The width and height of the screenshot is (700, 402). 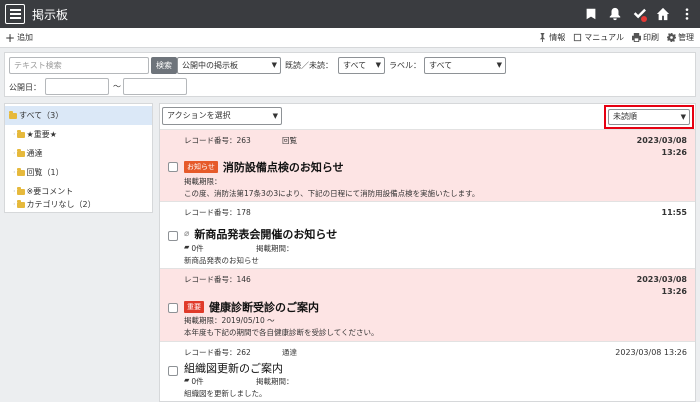 I want to click on book-icon, so click(x=578, y=37).